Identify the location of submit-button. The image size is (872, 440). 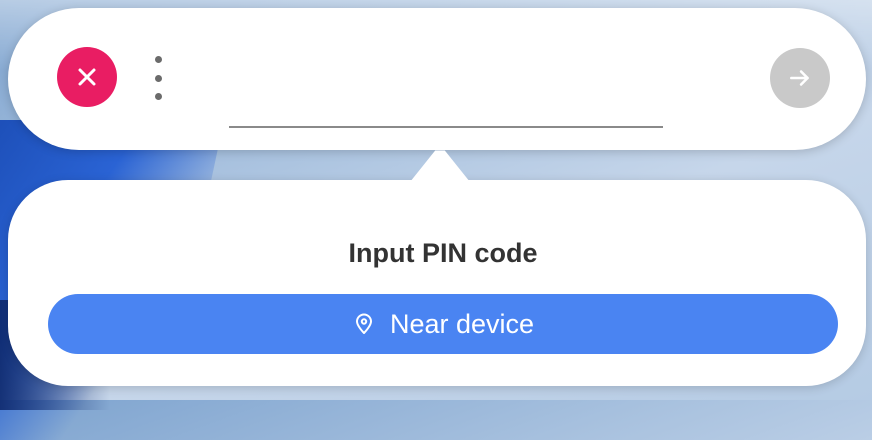
(800, 78).